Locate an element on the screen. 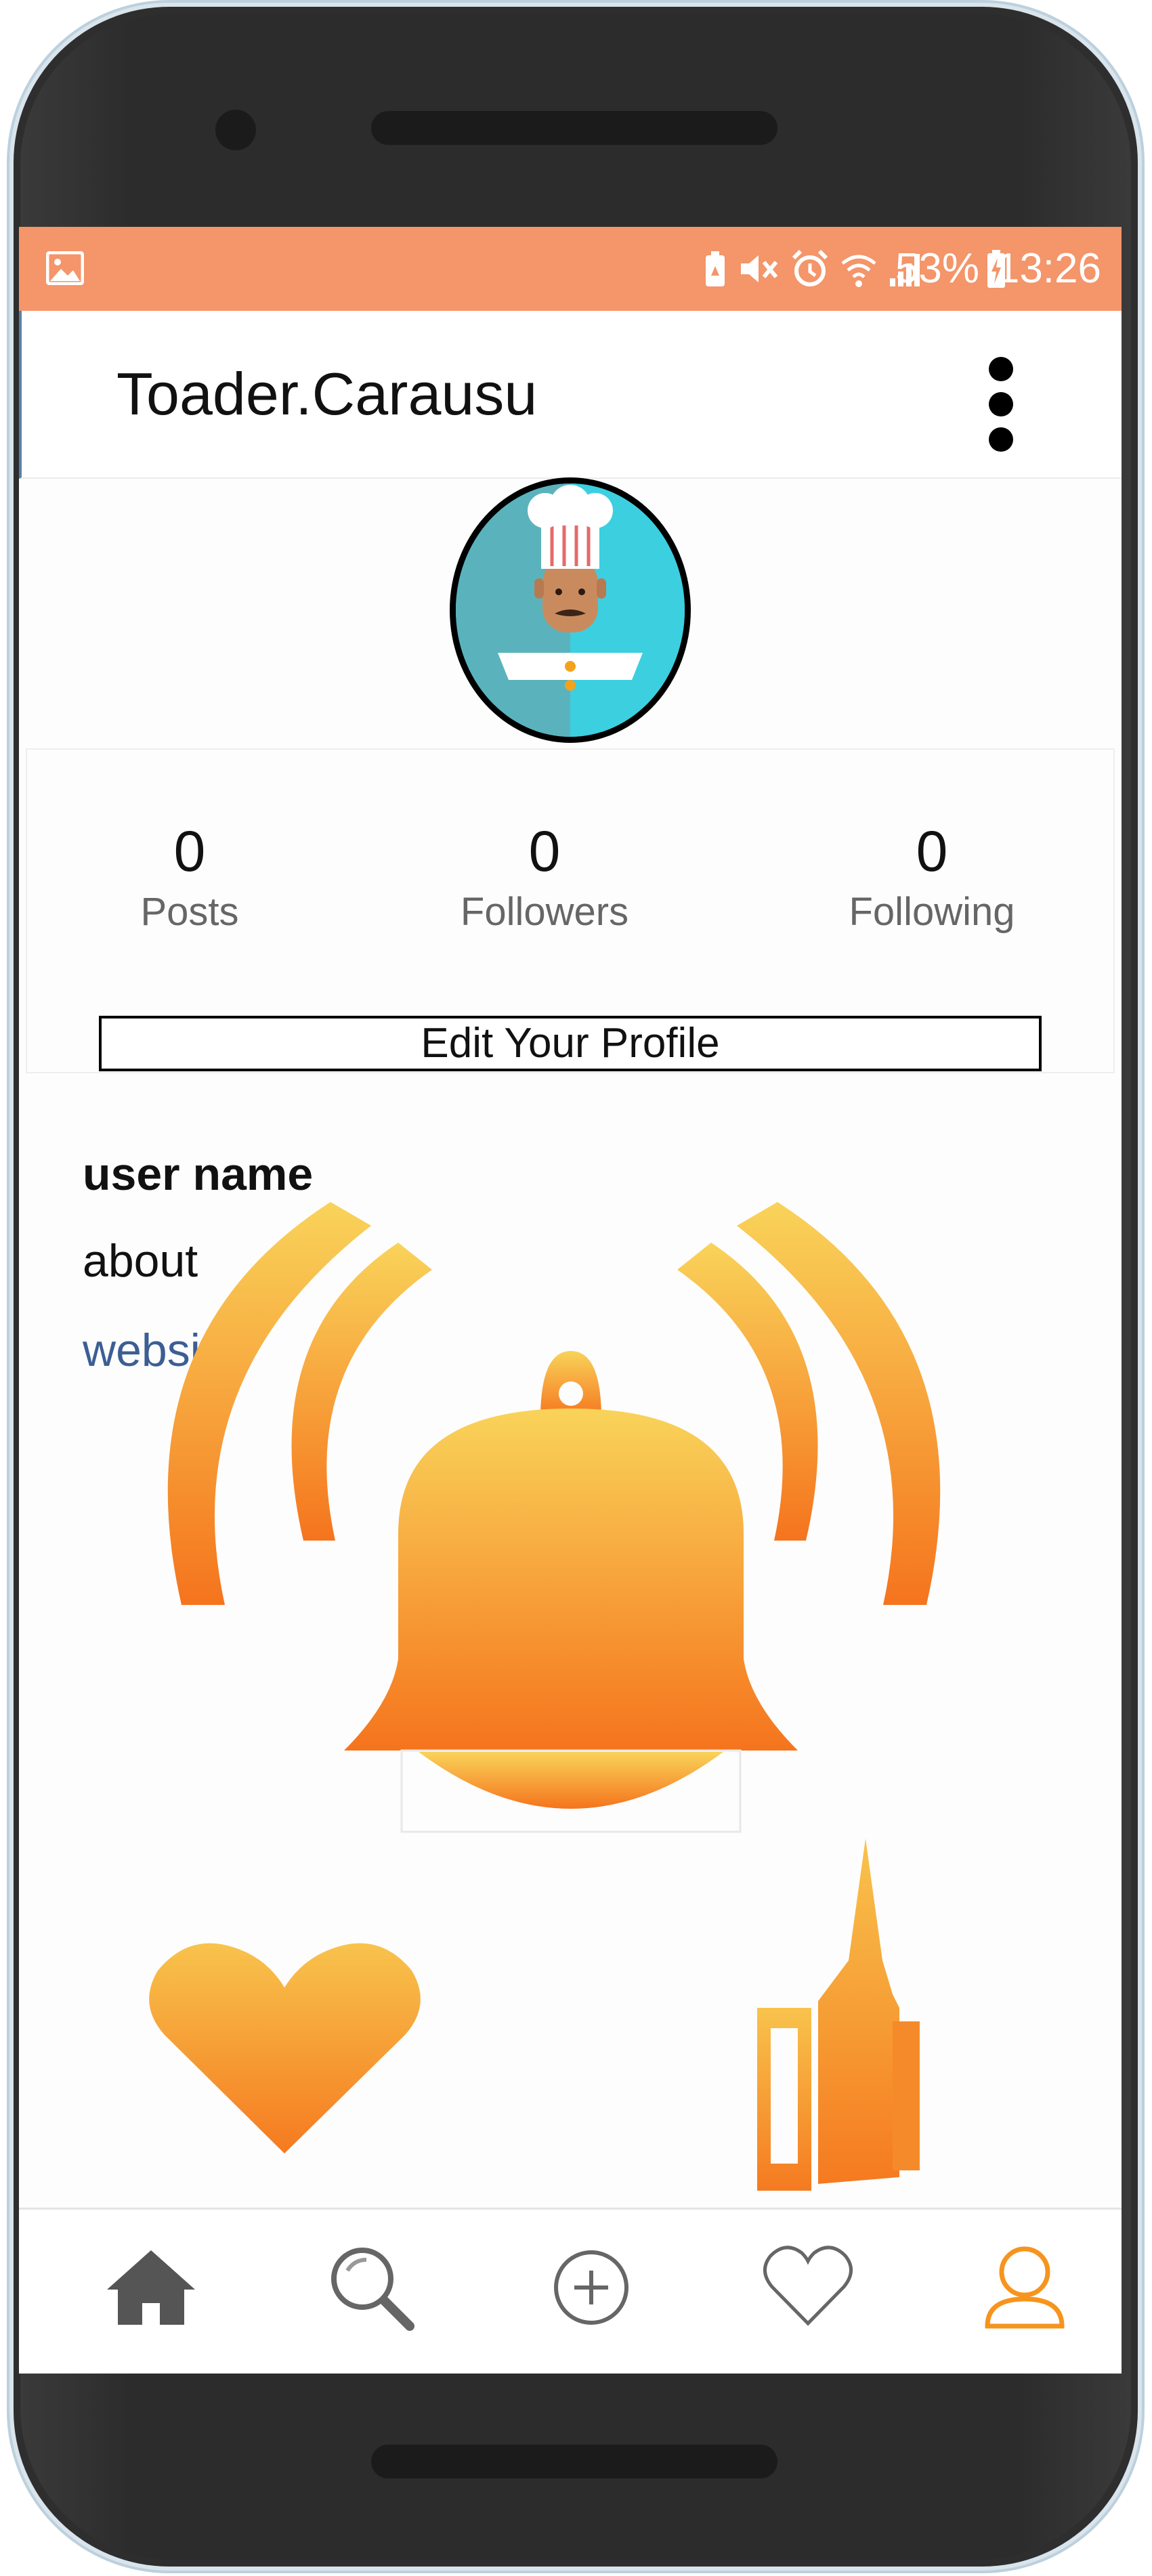 This screenshot has height=2576, width=1152. status-bar: 53% 13:26 is located at coordinates (570, 269).